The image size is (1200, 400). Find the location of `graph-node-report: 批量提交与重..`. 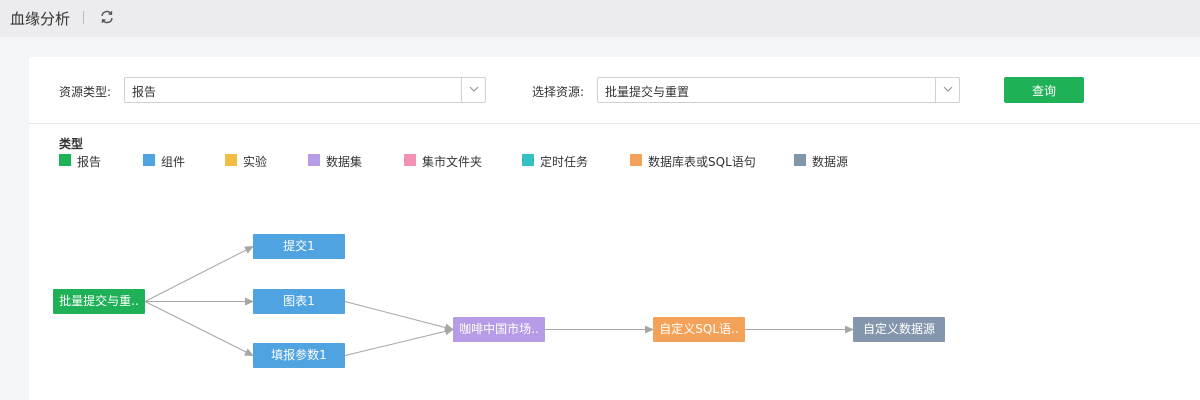

graph-node-report: 批量提交与重.. is located at coordinates (99, 301).